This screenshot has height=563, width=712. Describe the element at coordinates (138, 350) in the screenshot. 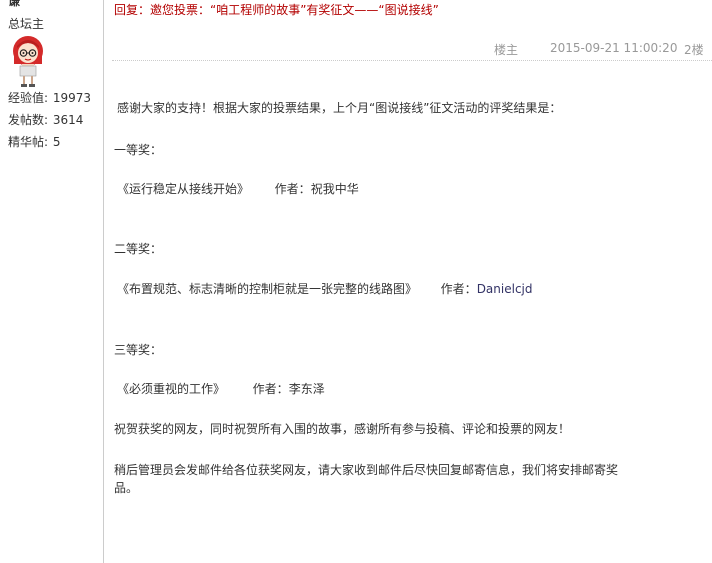

I see `third-prize-label: 三等奖：` at that location.